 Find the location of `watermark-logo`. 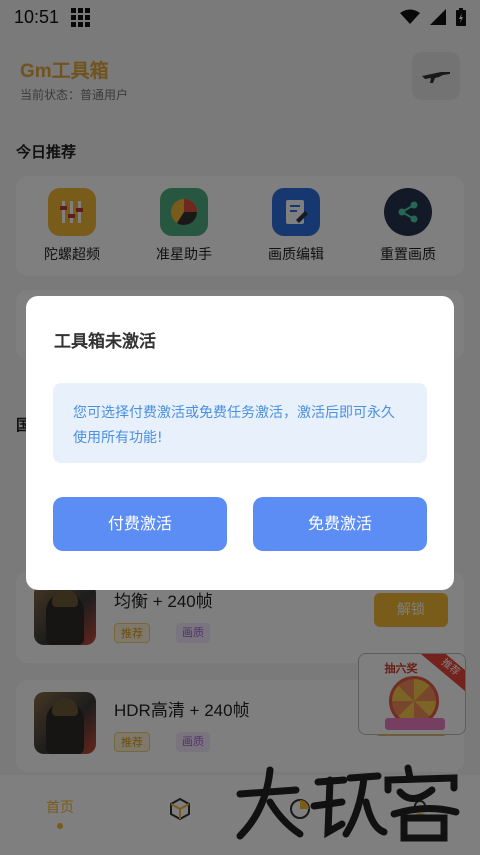

watermark-logo is located at coordinates (348, 803).